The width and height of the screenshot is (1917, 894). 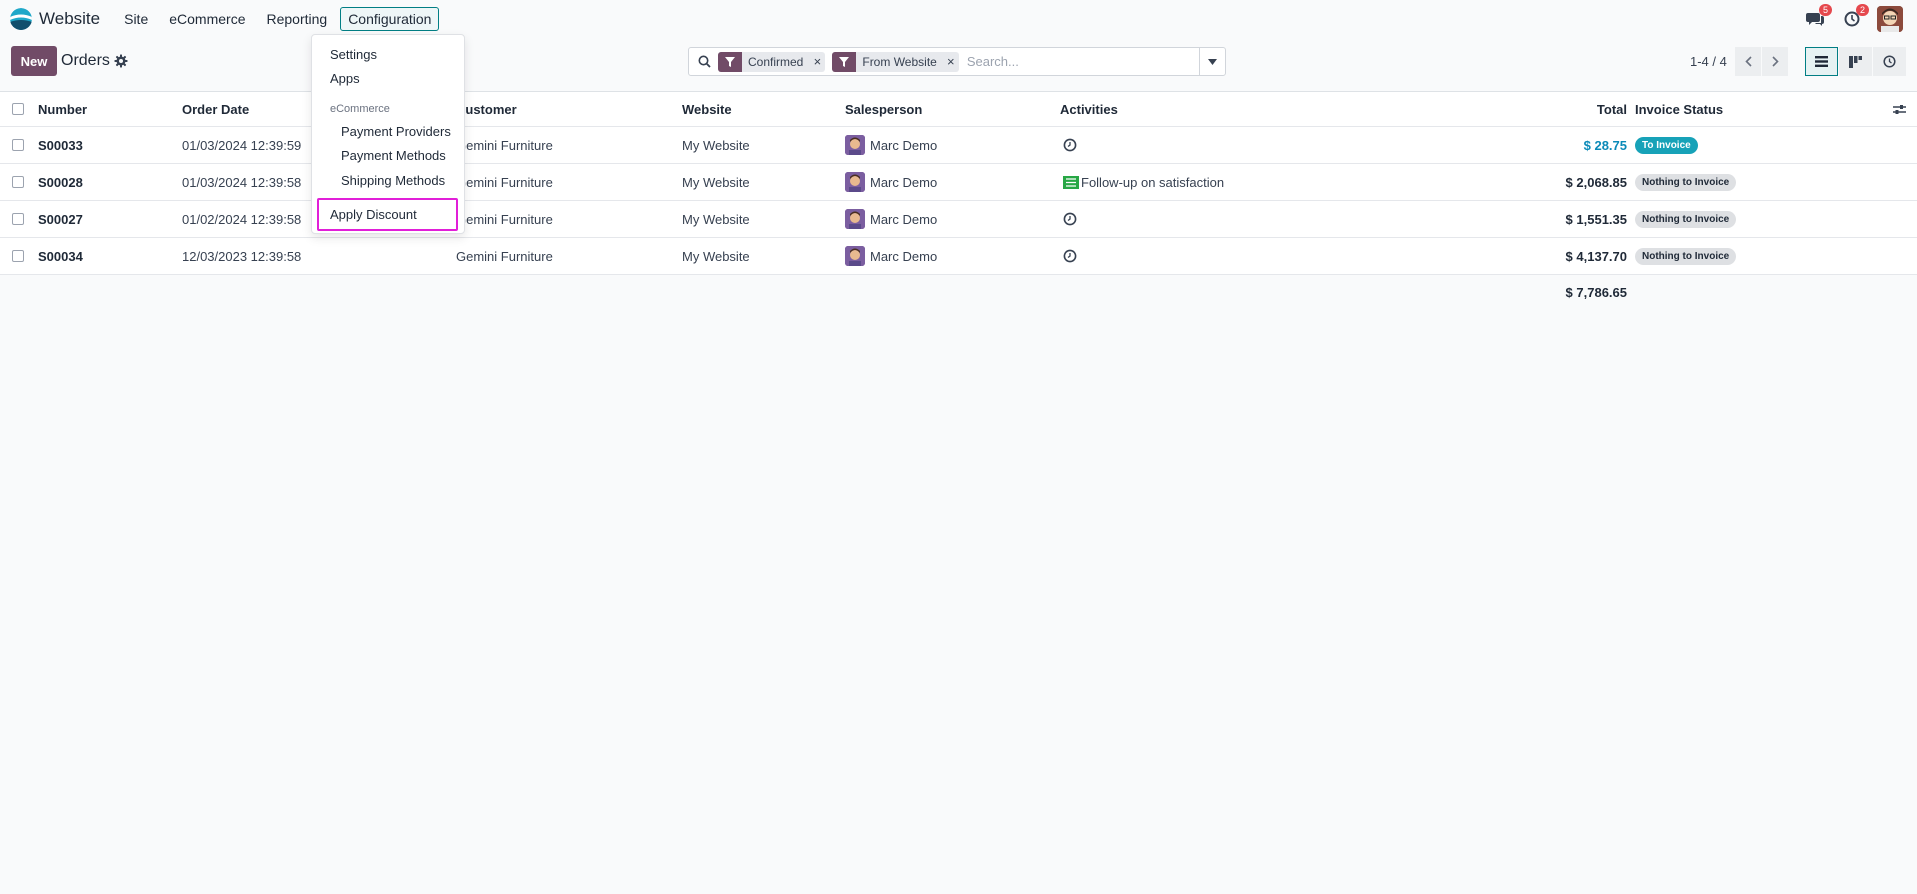 I want to click on order-total: $ 1,551.35, so click(x=1596, y=219).